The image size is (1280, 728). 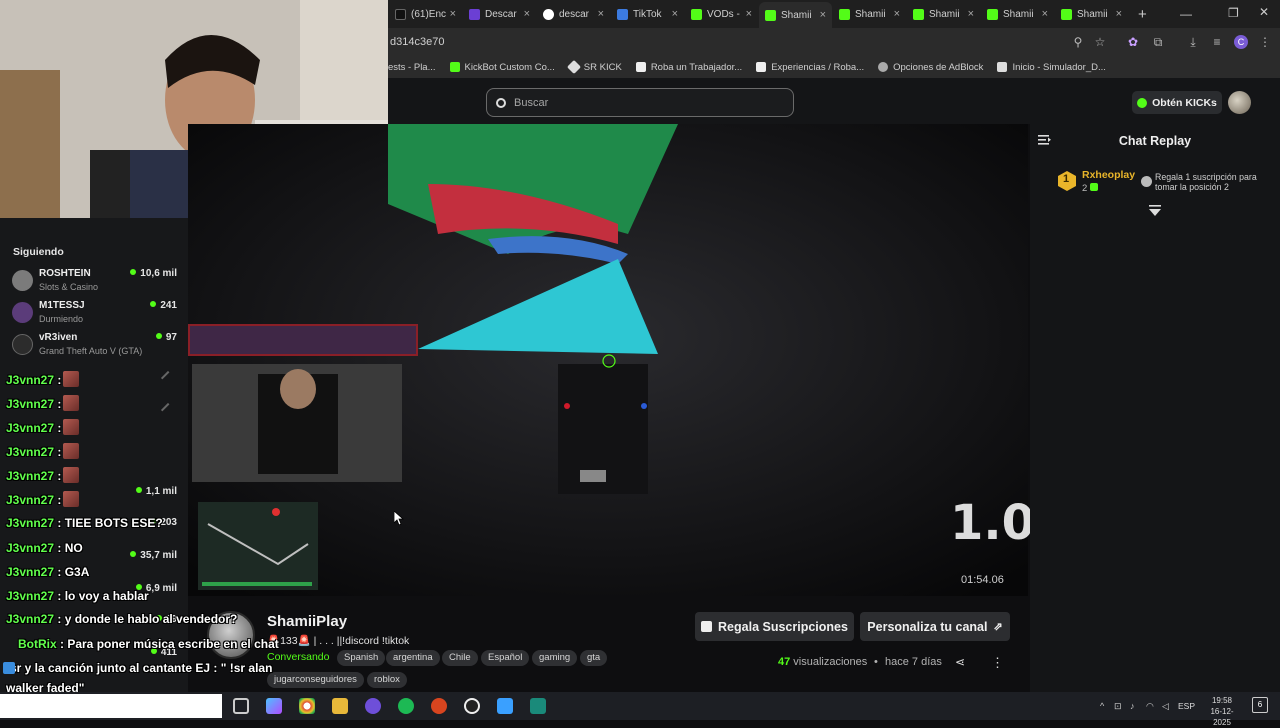 What do you see at coordinates (834, 42) in the screenshot?
I see `address-bar: d314c3e70` at bounding box center [834, 42].